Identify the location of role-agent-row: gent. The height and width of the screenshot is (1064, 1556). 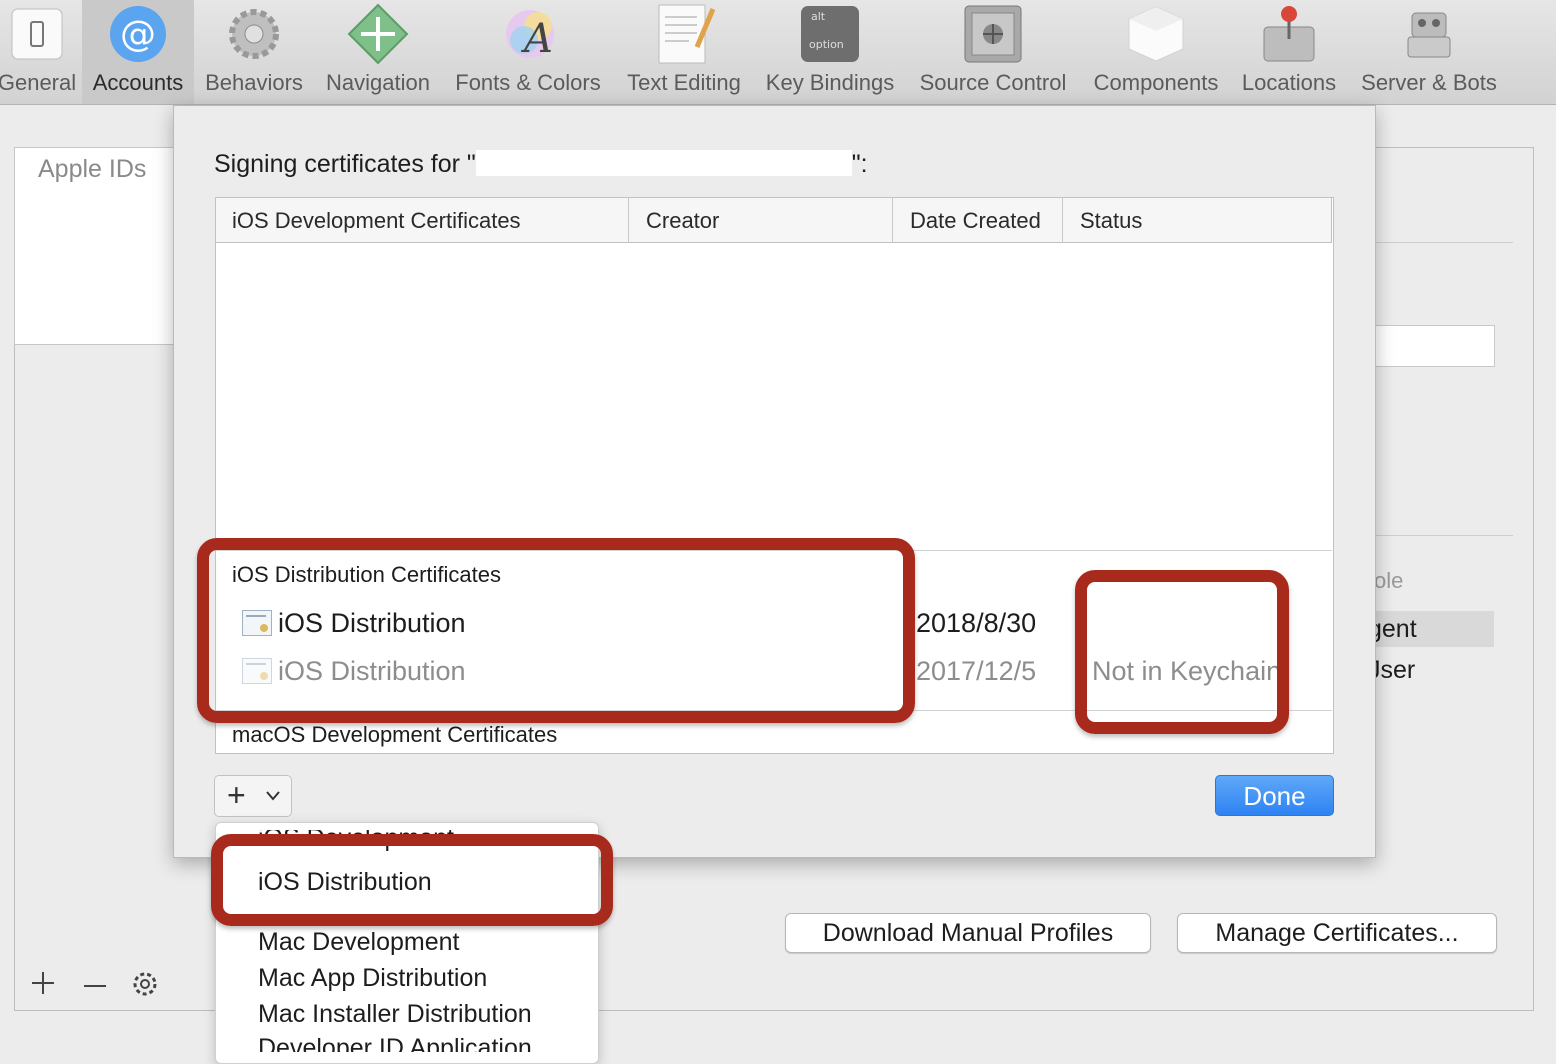
(1431, 629).